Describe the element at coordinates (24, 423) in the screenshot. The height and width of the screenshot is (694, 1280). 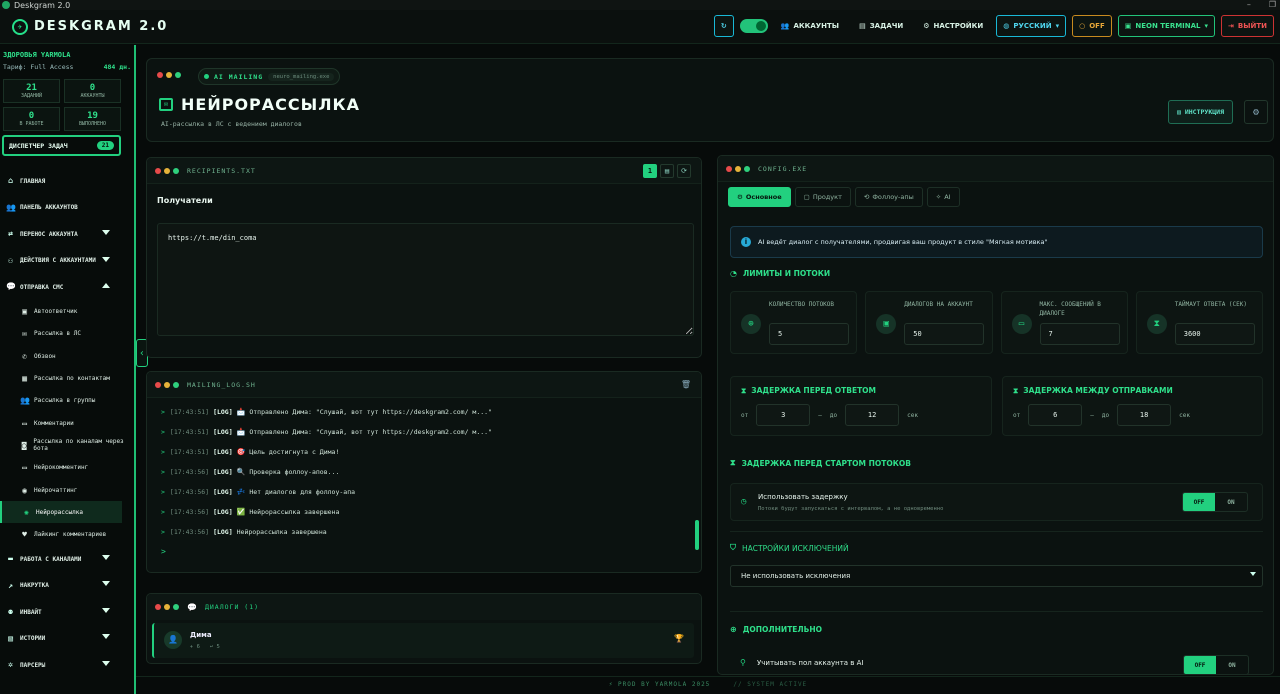
I see `comment-icon: ▭` at that location.